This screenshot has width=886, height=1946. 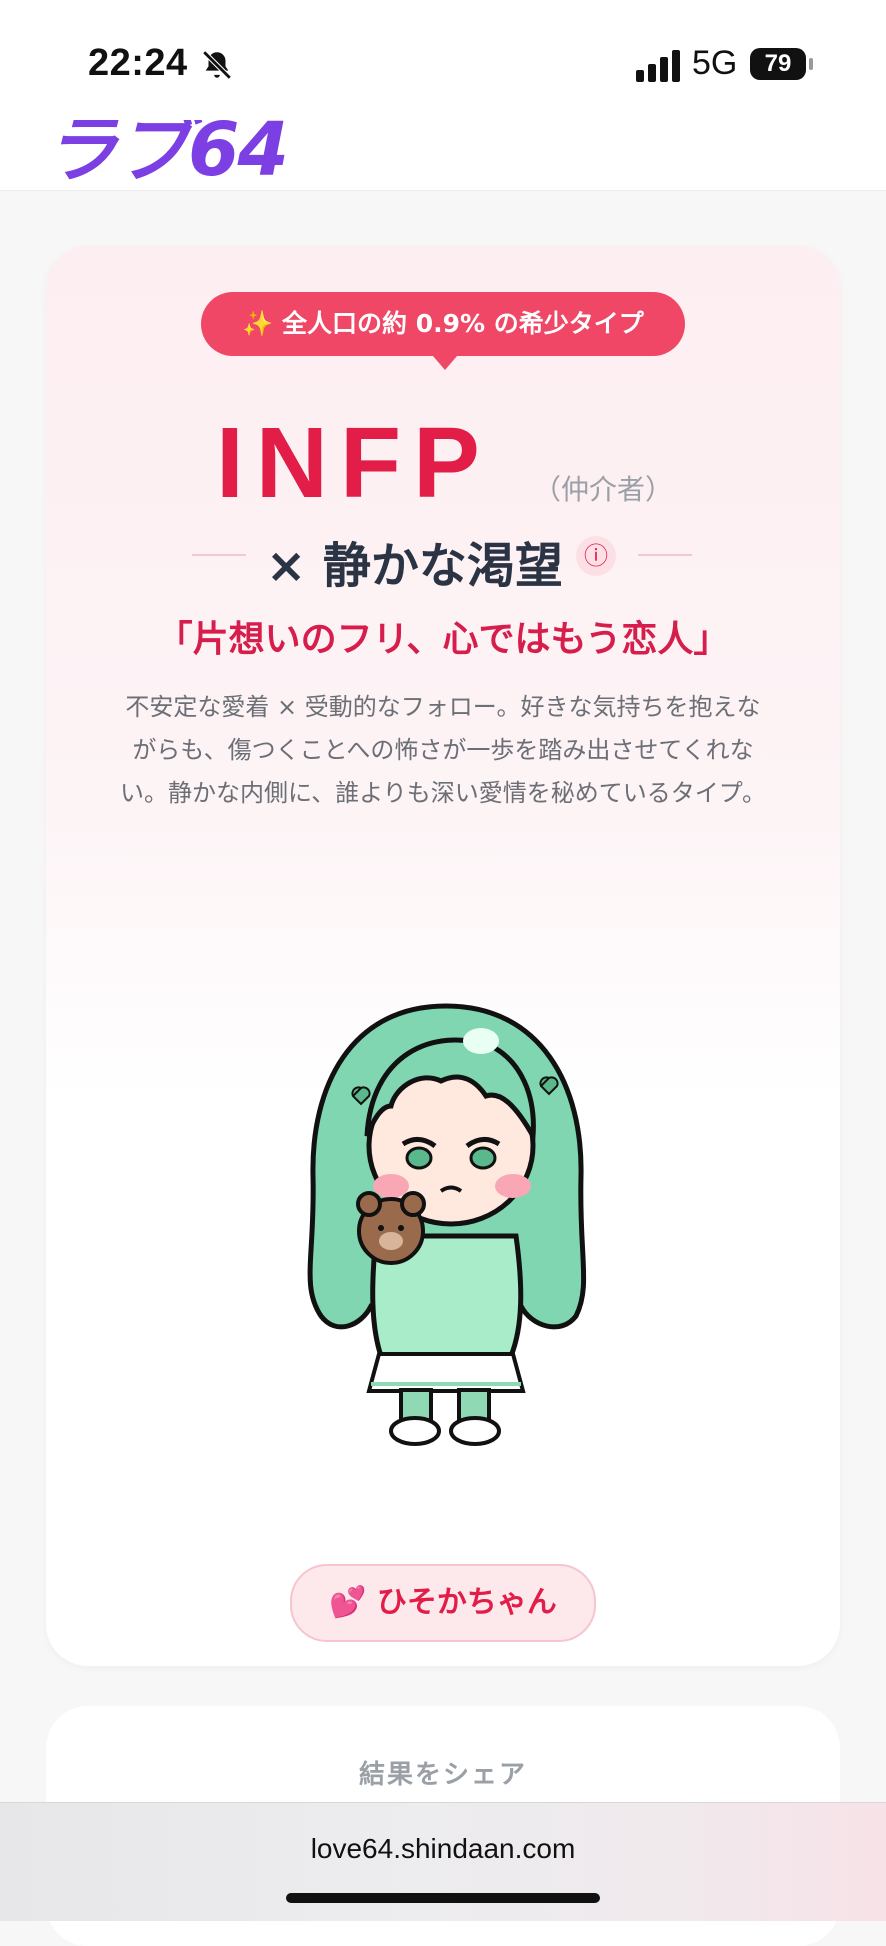 I want to click on subtype-title: × 静かな渇望, so click(x=414, y=566).